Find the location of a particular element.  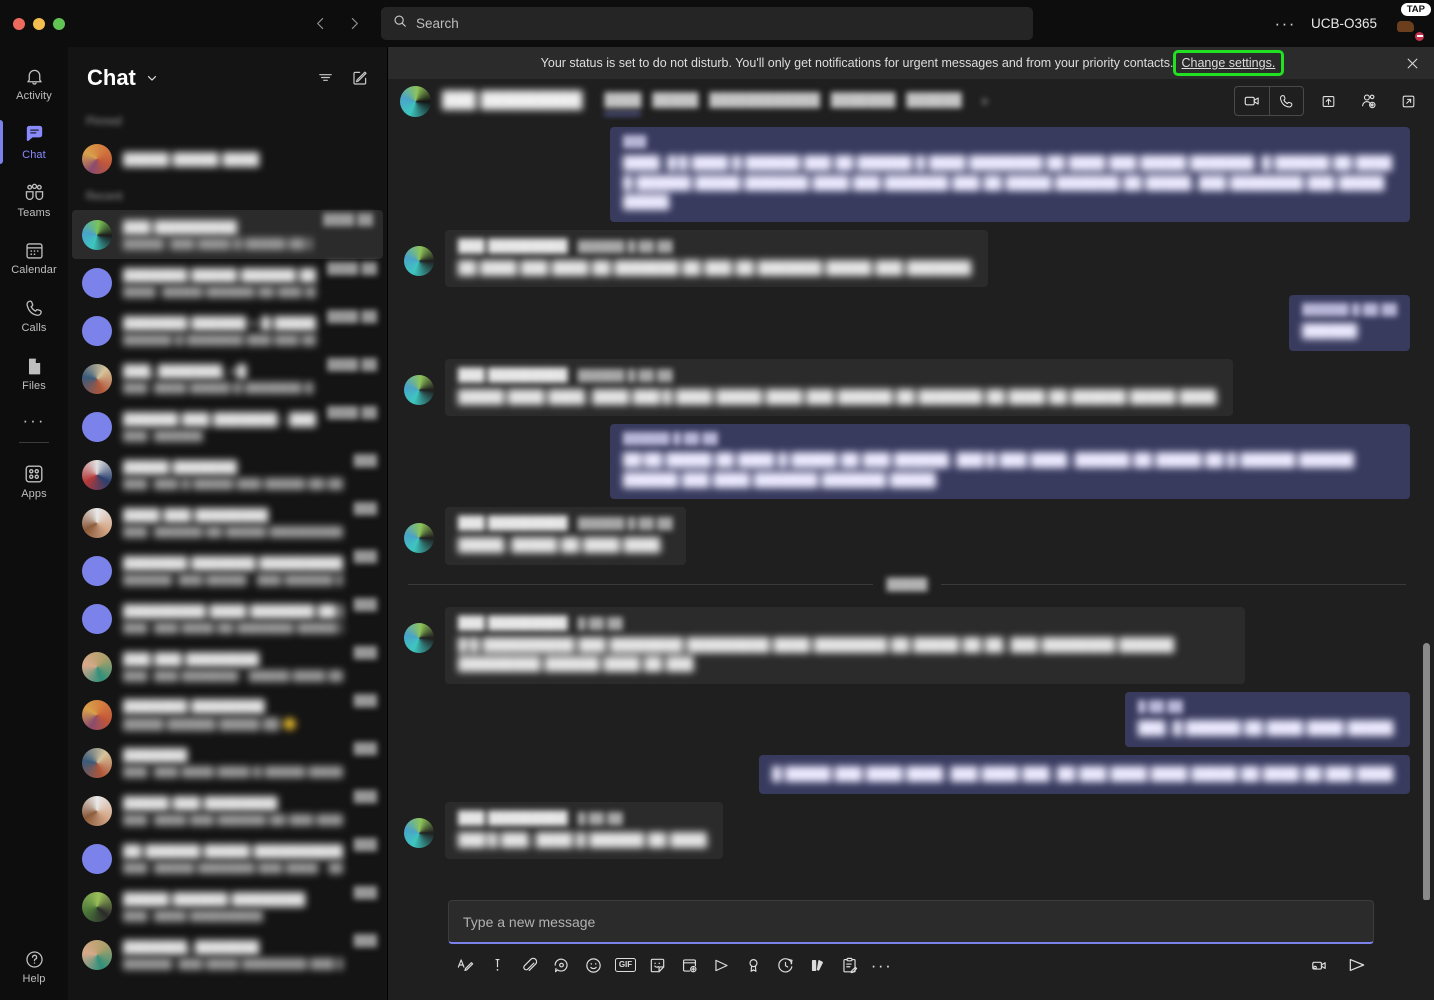

minimize-window-button is located at coordinates (39, 23).